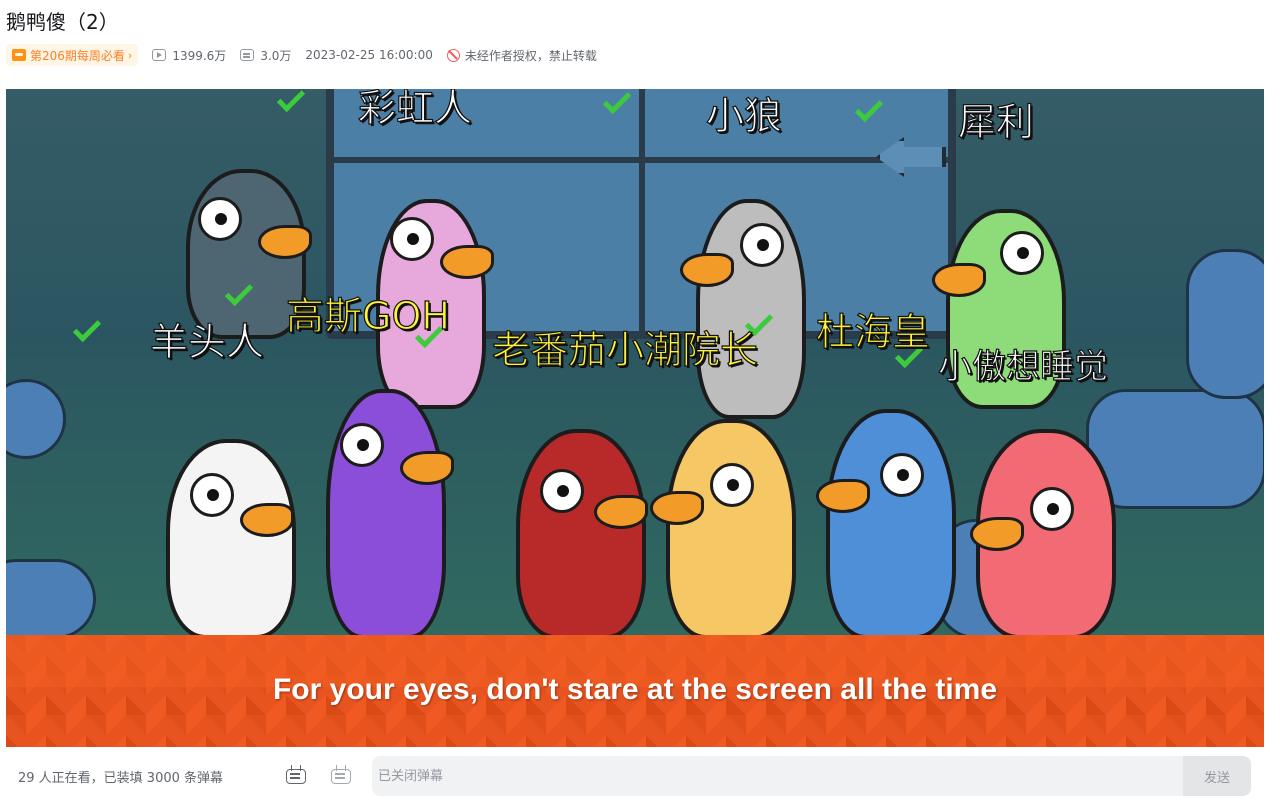 The height and width of the screenshot is (800, 1280). What do you see at coordinates (453, 55) in the screenshot?
I see `no-repost-icon` at bounding box center [453, 55].